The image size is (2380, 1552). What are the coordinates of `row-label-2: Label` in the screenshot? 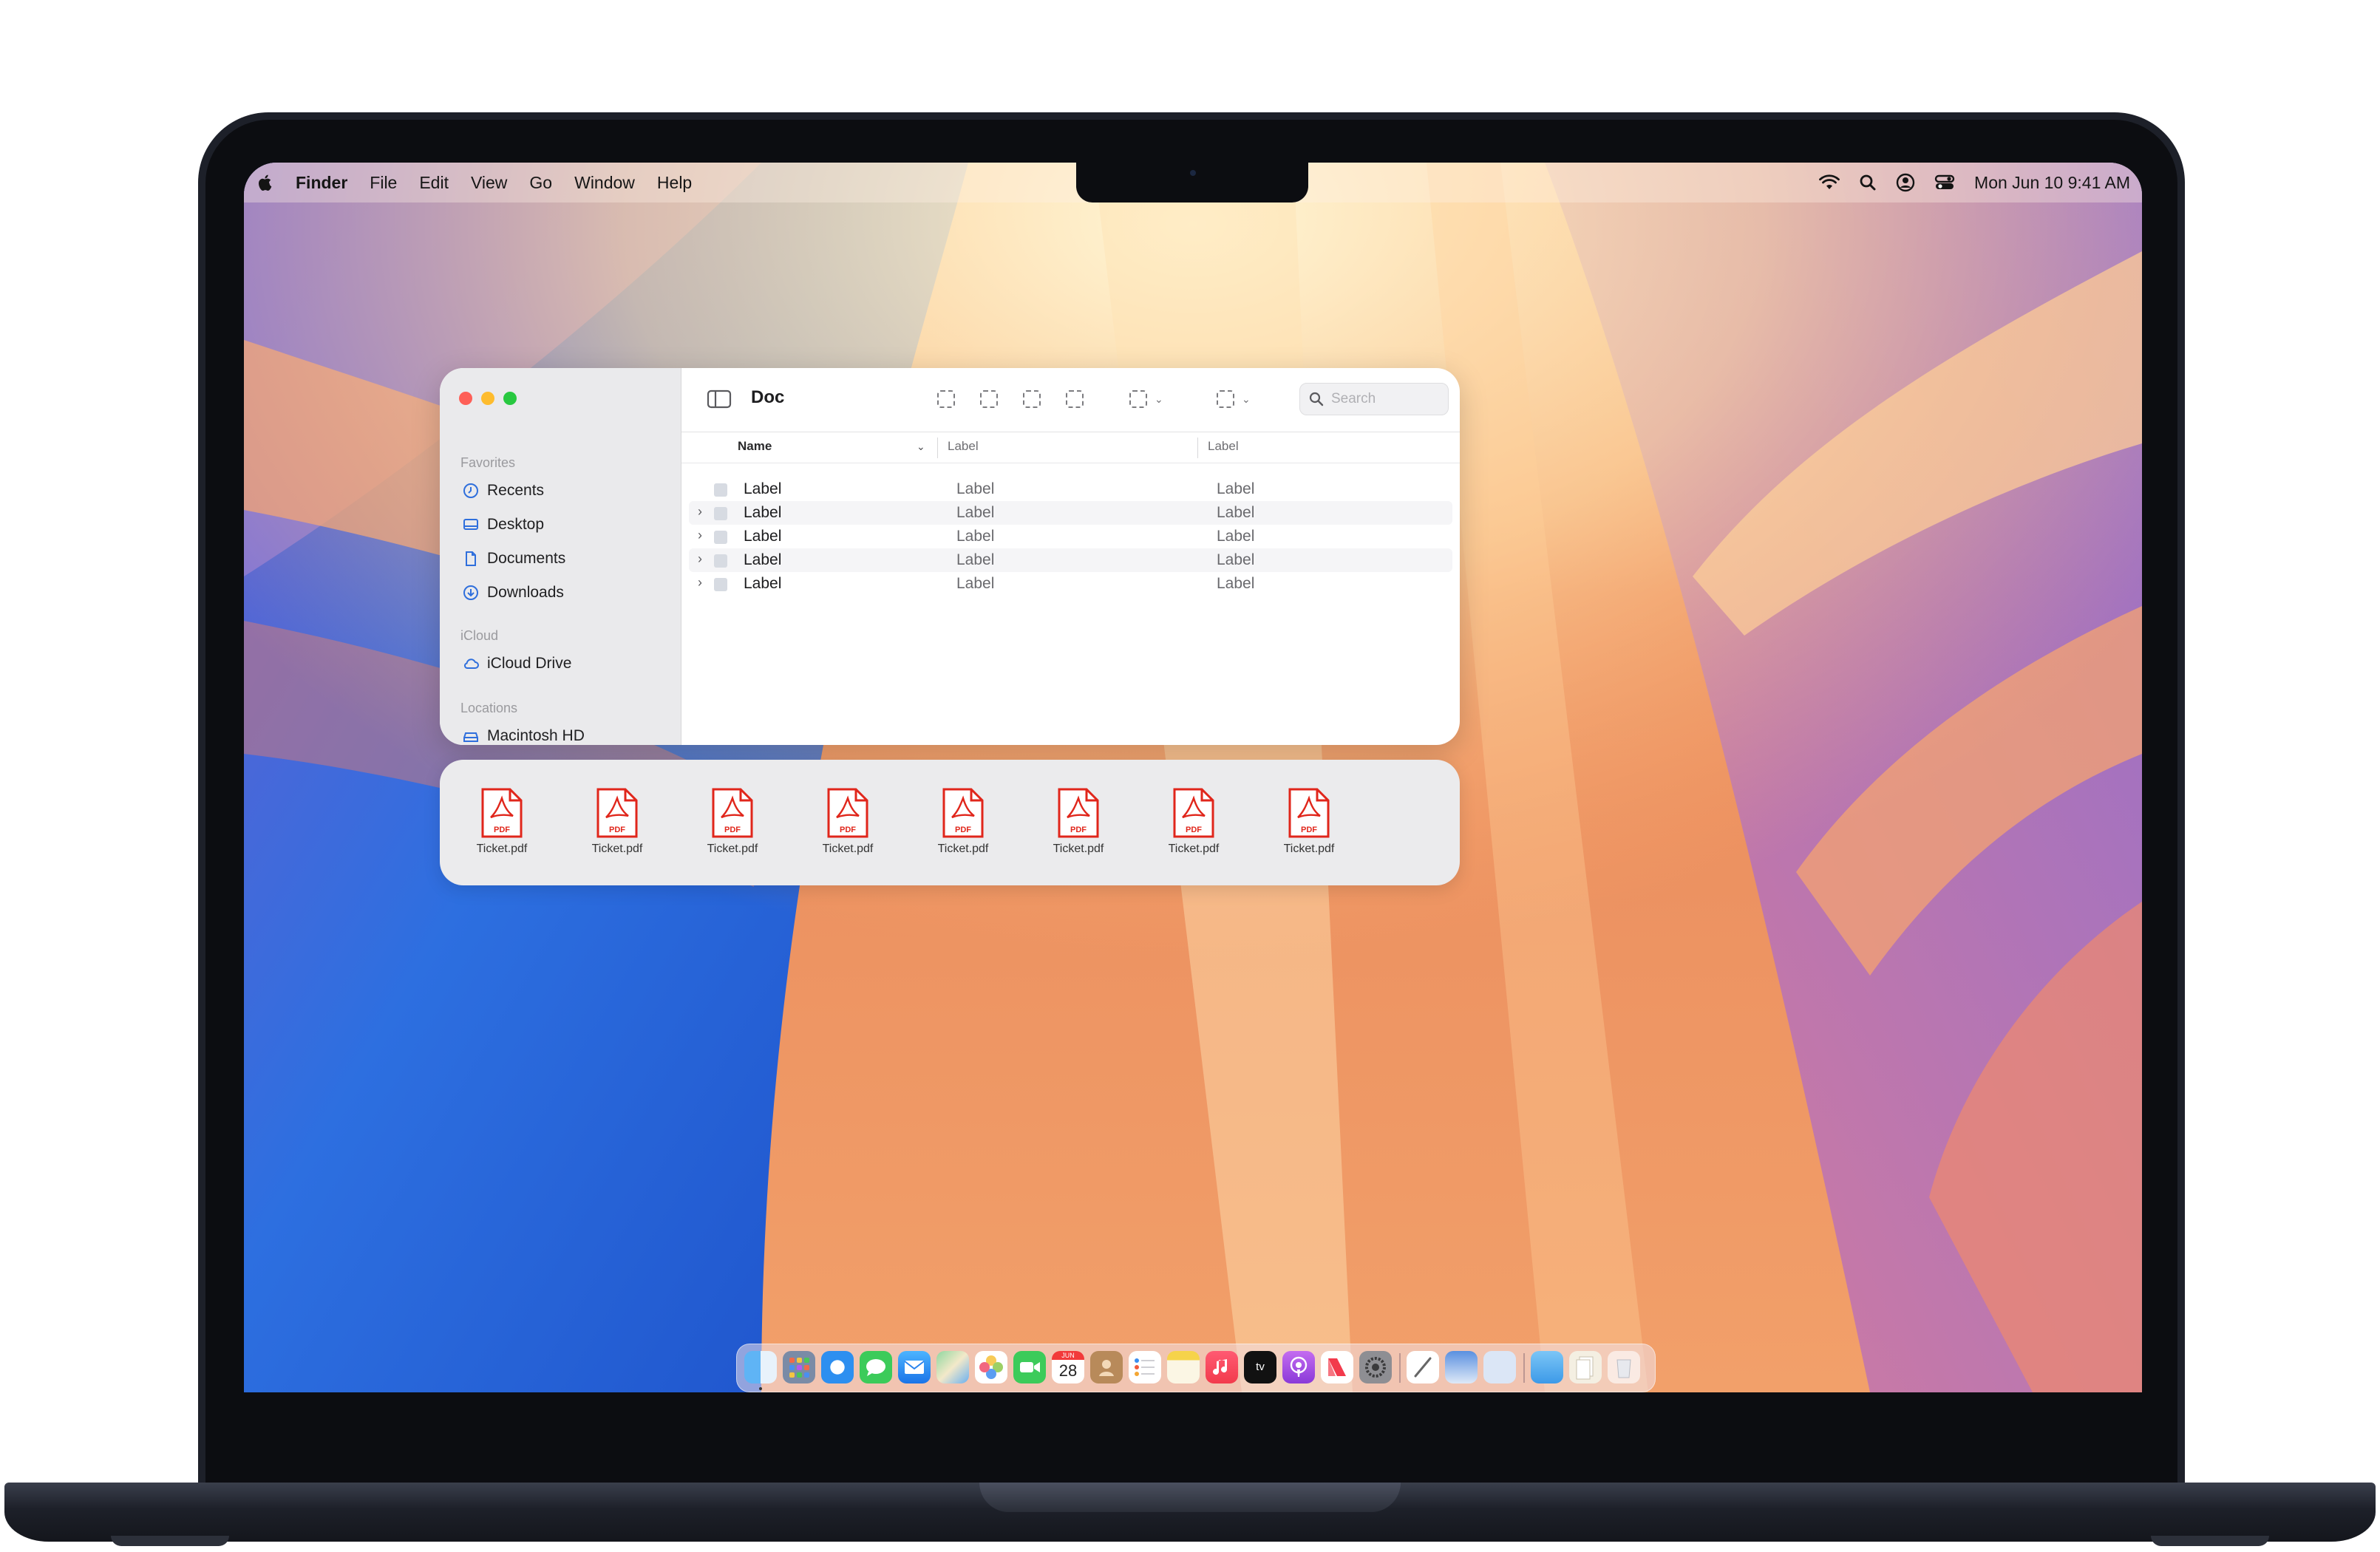 It's located at (1236, 559).